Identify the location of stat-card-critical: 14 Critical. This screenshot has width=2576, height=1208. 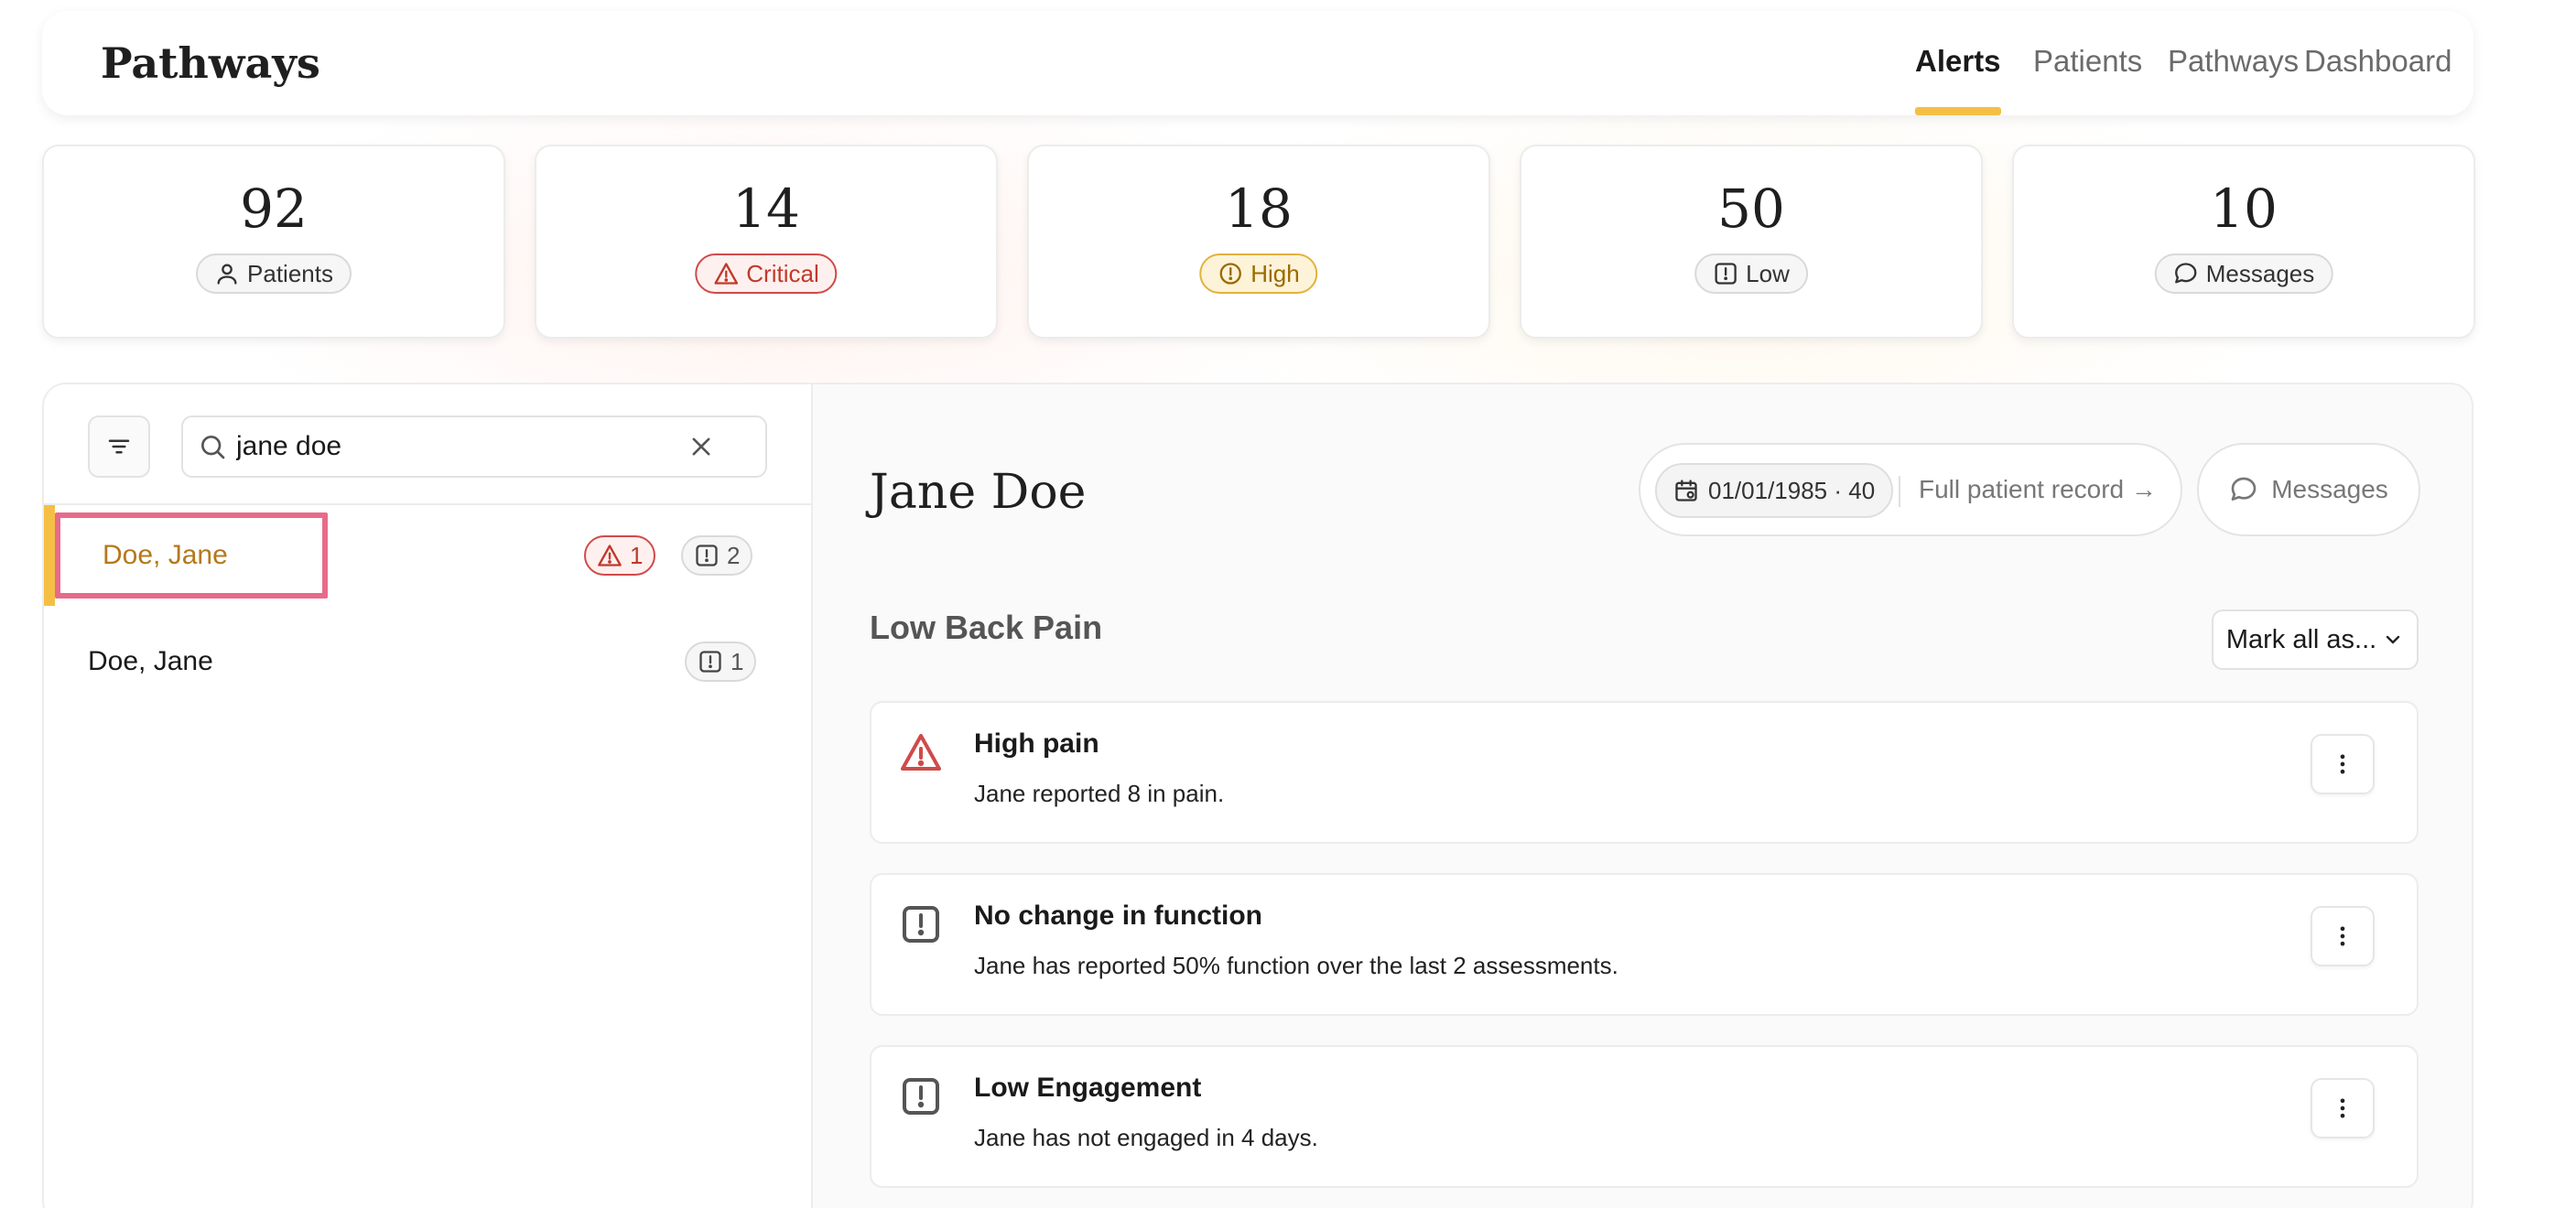
(767, 242).